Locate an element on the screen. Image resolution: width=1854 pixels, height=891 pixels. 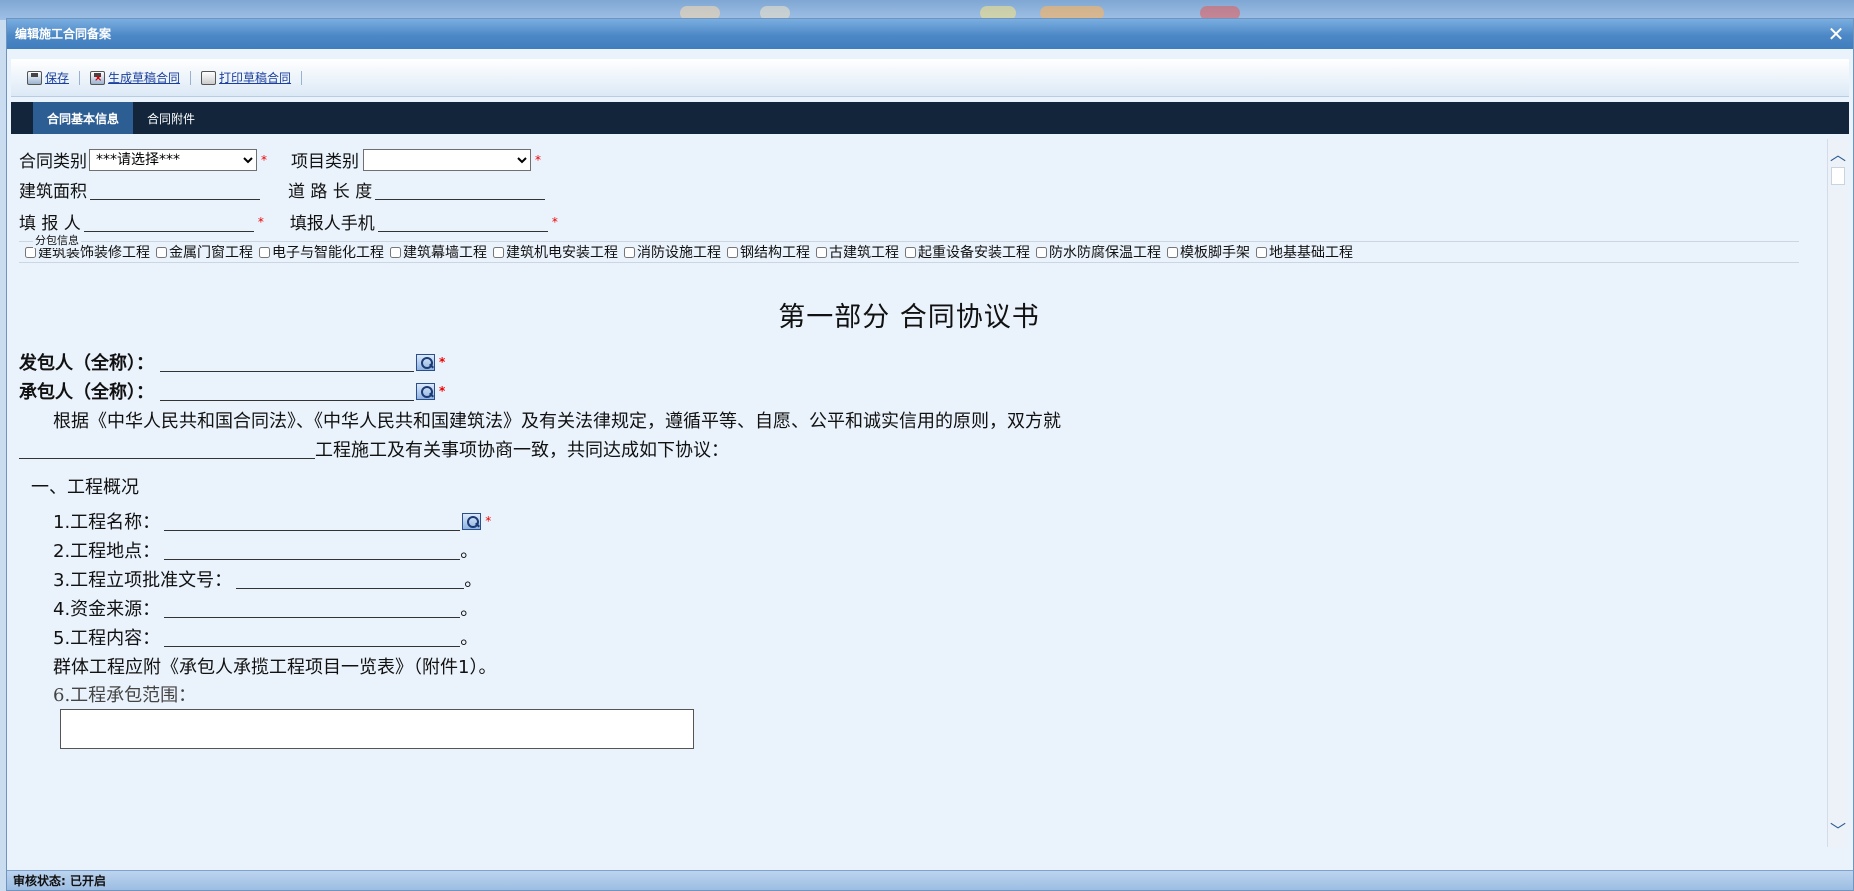
subcontract-checkbox: 起重设备安装工程 is located at coordinates (967, 252).